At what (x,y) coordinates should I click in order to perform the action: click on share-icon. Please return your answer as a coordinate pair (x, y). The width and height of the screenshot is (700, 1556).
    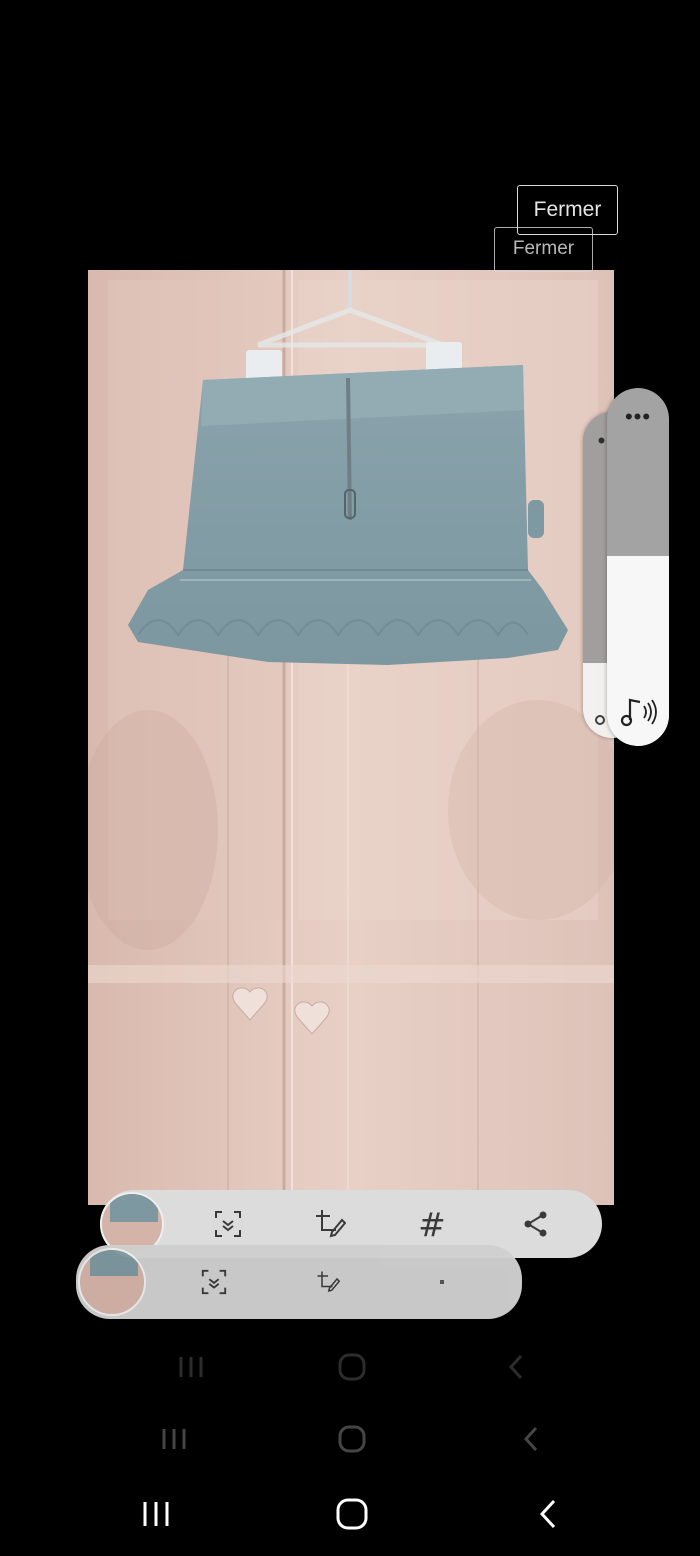
    Looking at the image, I should click on (536, 1224).